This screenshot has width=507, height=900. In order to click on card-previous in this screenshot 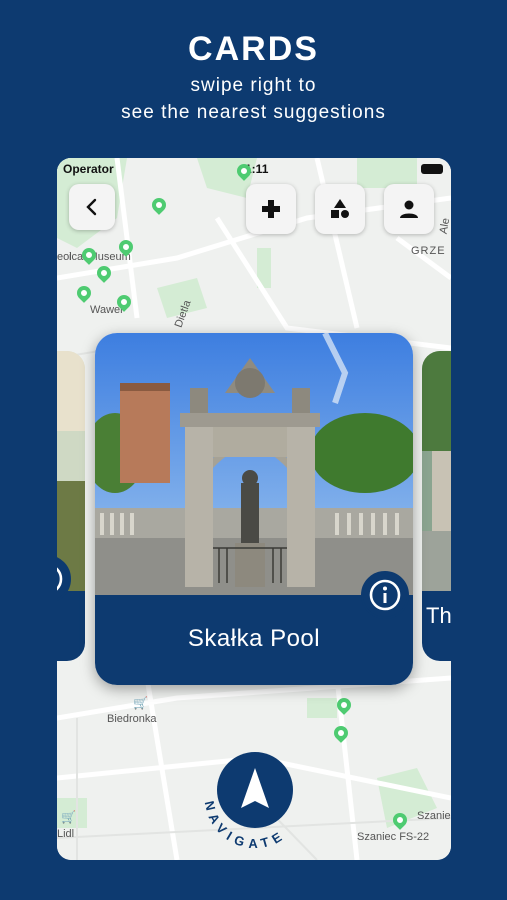, I will do `click(71, 506)`.